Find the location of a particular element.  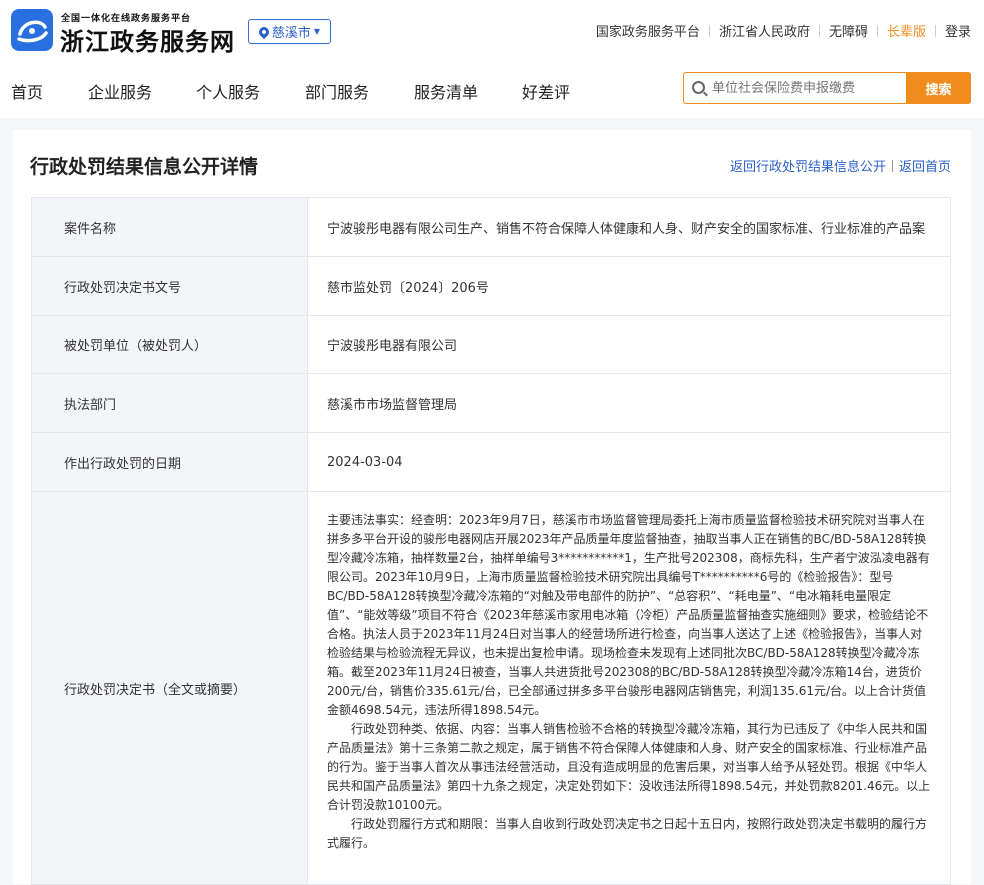

nav-service-list: 服务清单 is located at coordinates (446, 91).